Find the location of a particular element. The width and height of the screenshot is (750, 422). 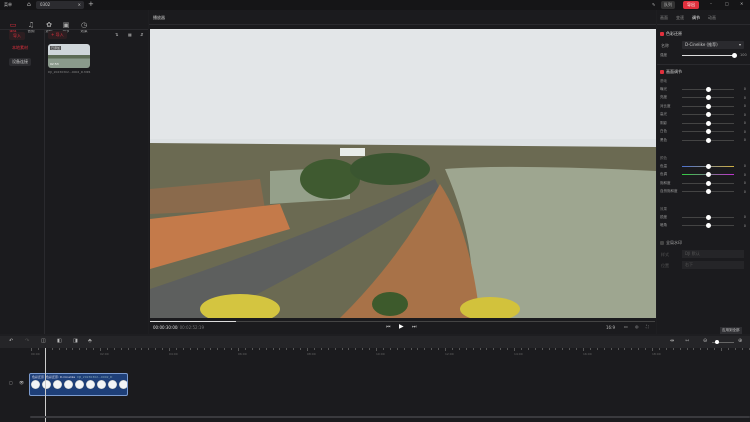

next-frame-icon: ⏭ is located at coordinates (414, 327).